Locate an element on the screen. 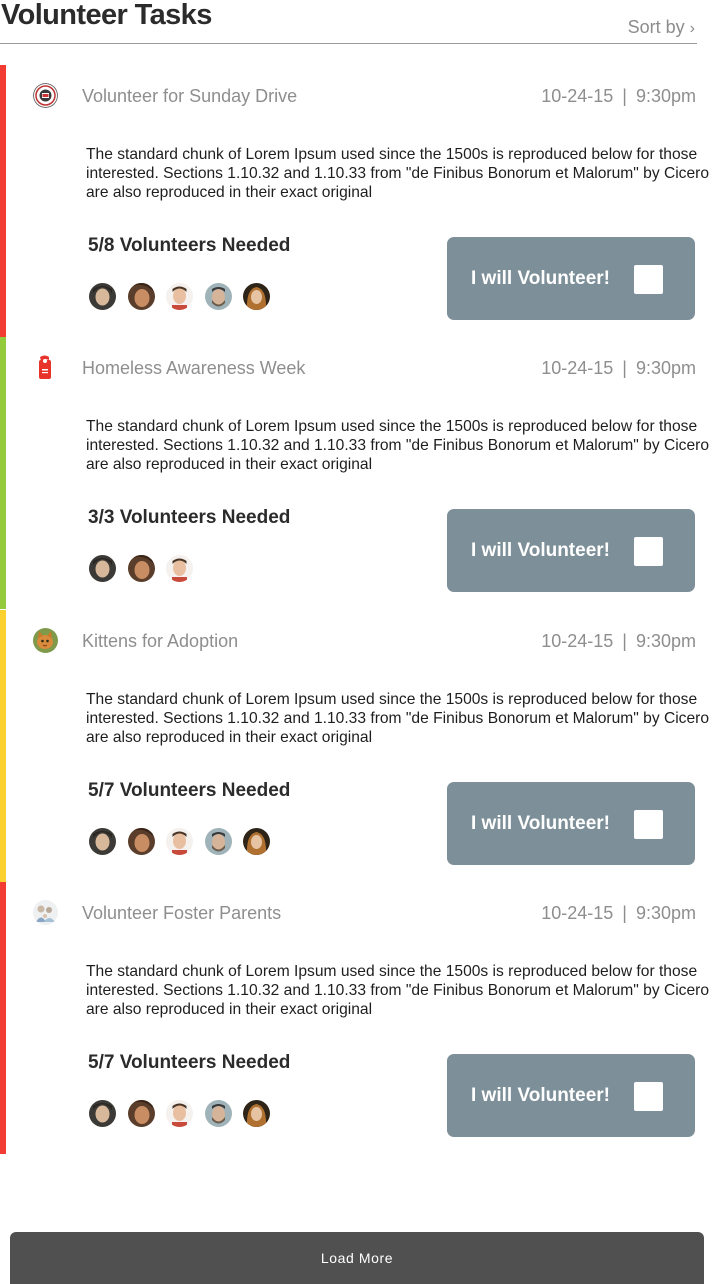 This screenshot has width=718, height=1284. sort-by-label: Sort by is located at coordinates (656, 27).